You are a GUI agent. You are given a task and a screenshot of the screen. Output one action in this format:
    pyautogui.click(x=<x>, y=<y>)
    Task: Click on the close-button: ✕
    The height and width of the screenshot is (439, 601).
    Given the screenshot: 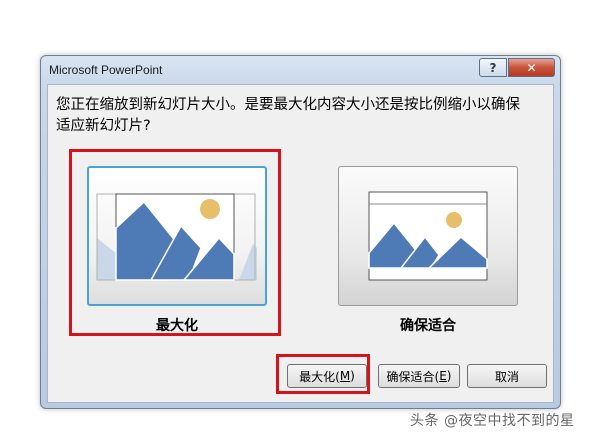 What is the action you would take?
    pyautogui.click(x=531, y=67)
    